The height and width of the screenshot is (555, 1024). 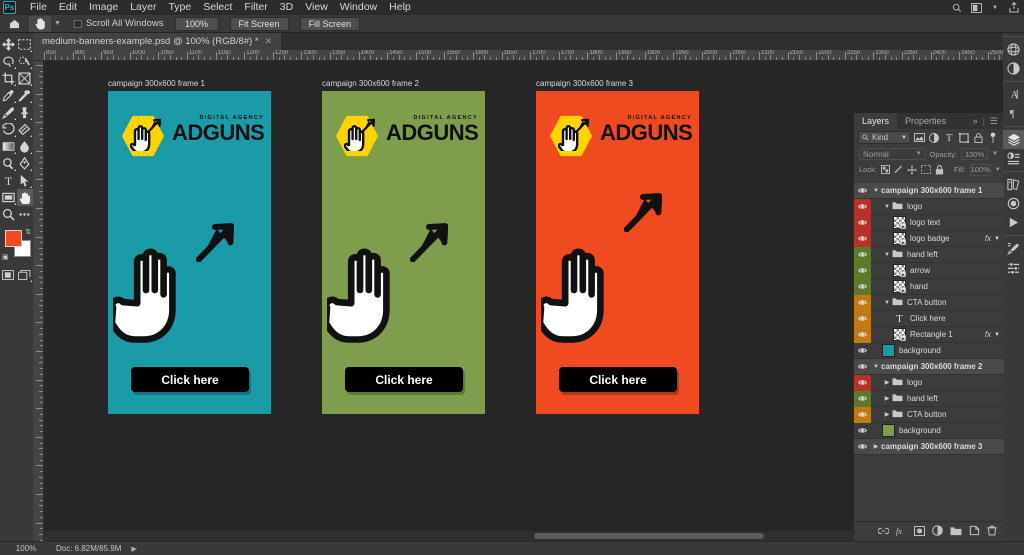 I want to click on swap-colors-icon: ⇅, so click(x=28, y=232).